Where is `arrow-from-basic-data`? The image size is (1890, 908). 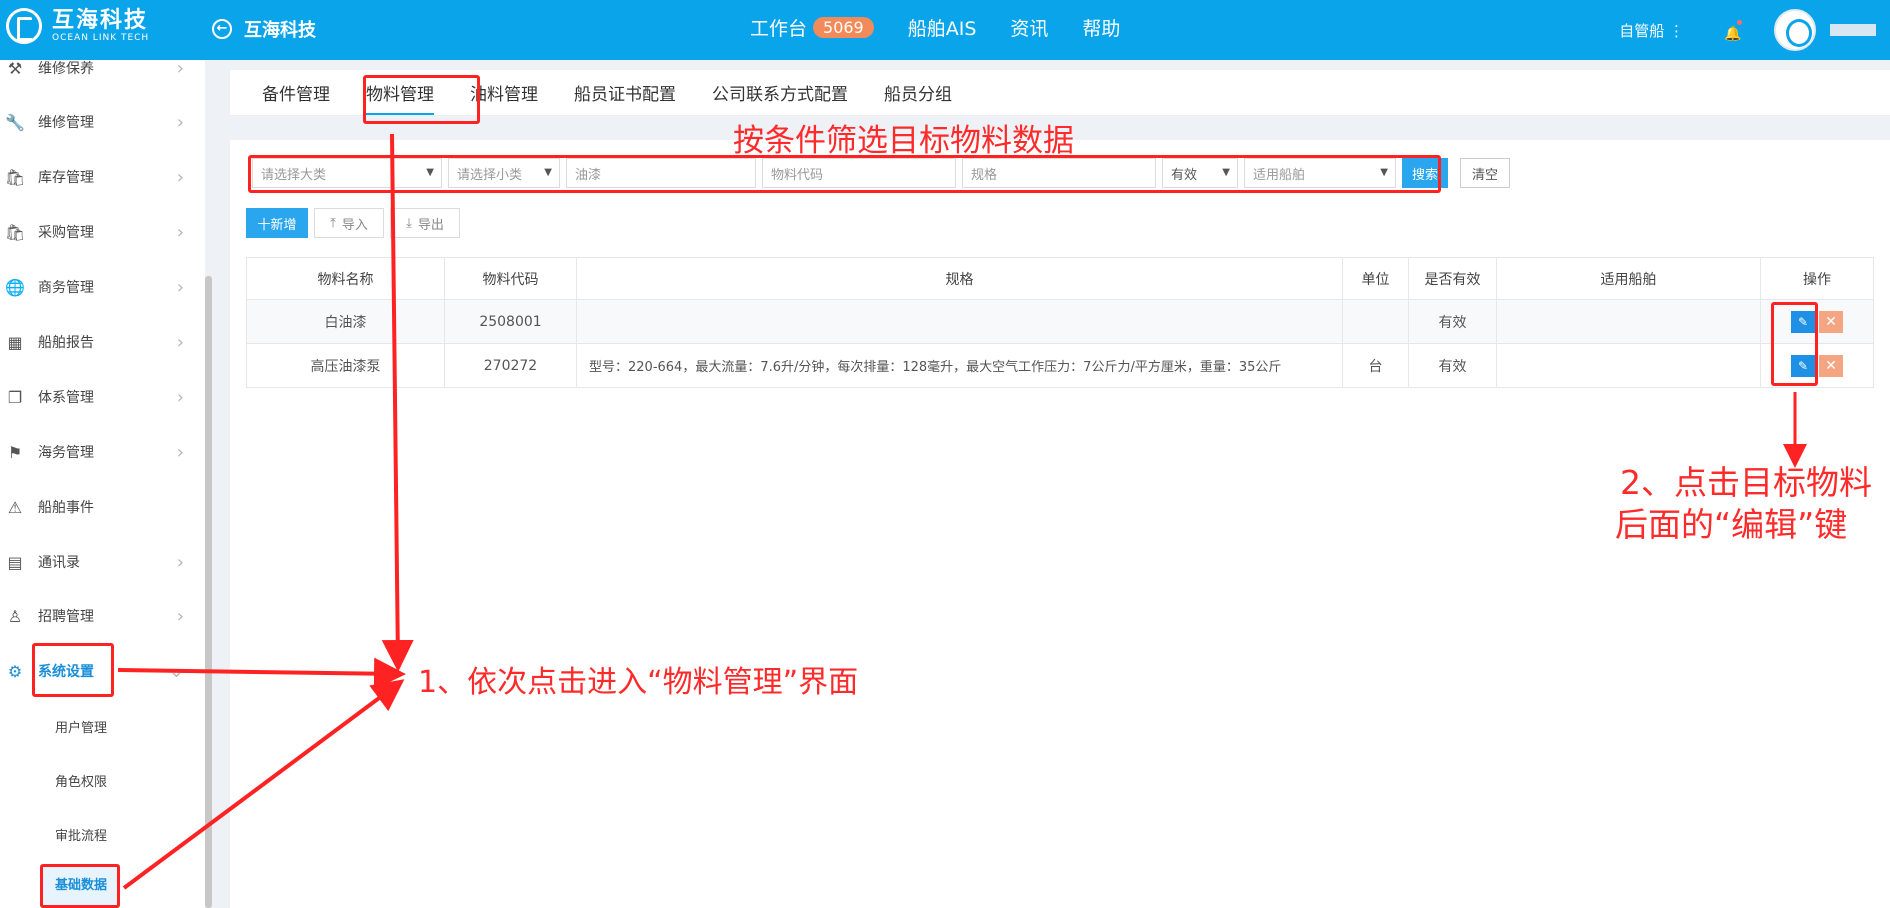
arrow-from-basic-data is located at coordinates (263, 784).